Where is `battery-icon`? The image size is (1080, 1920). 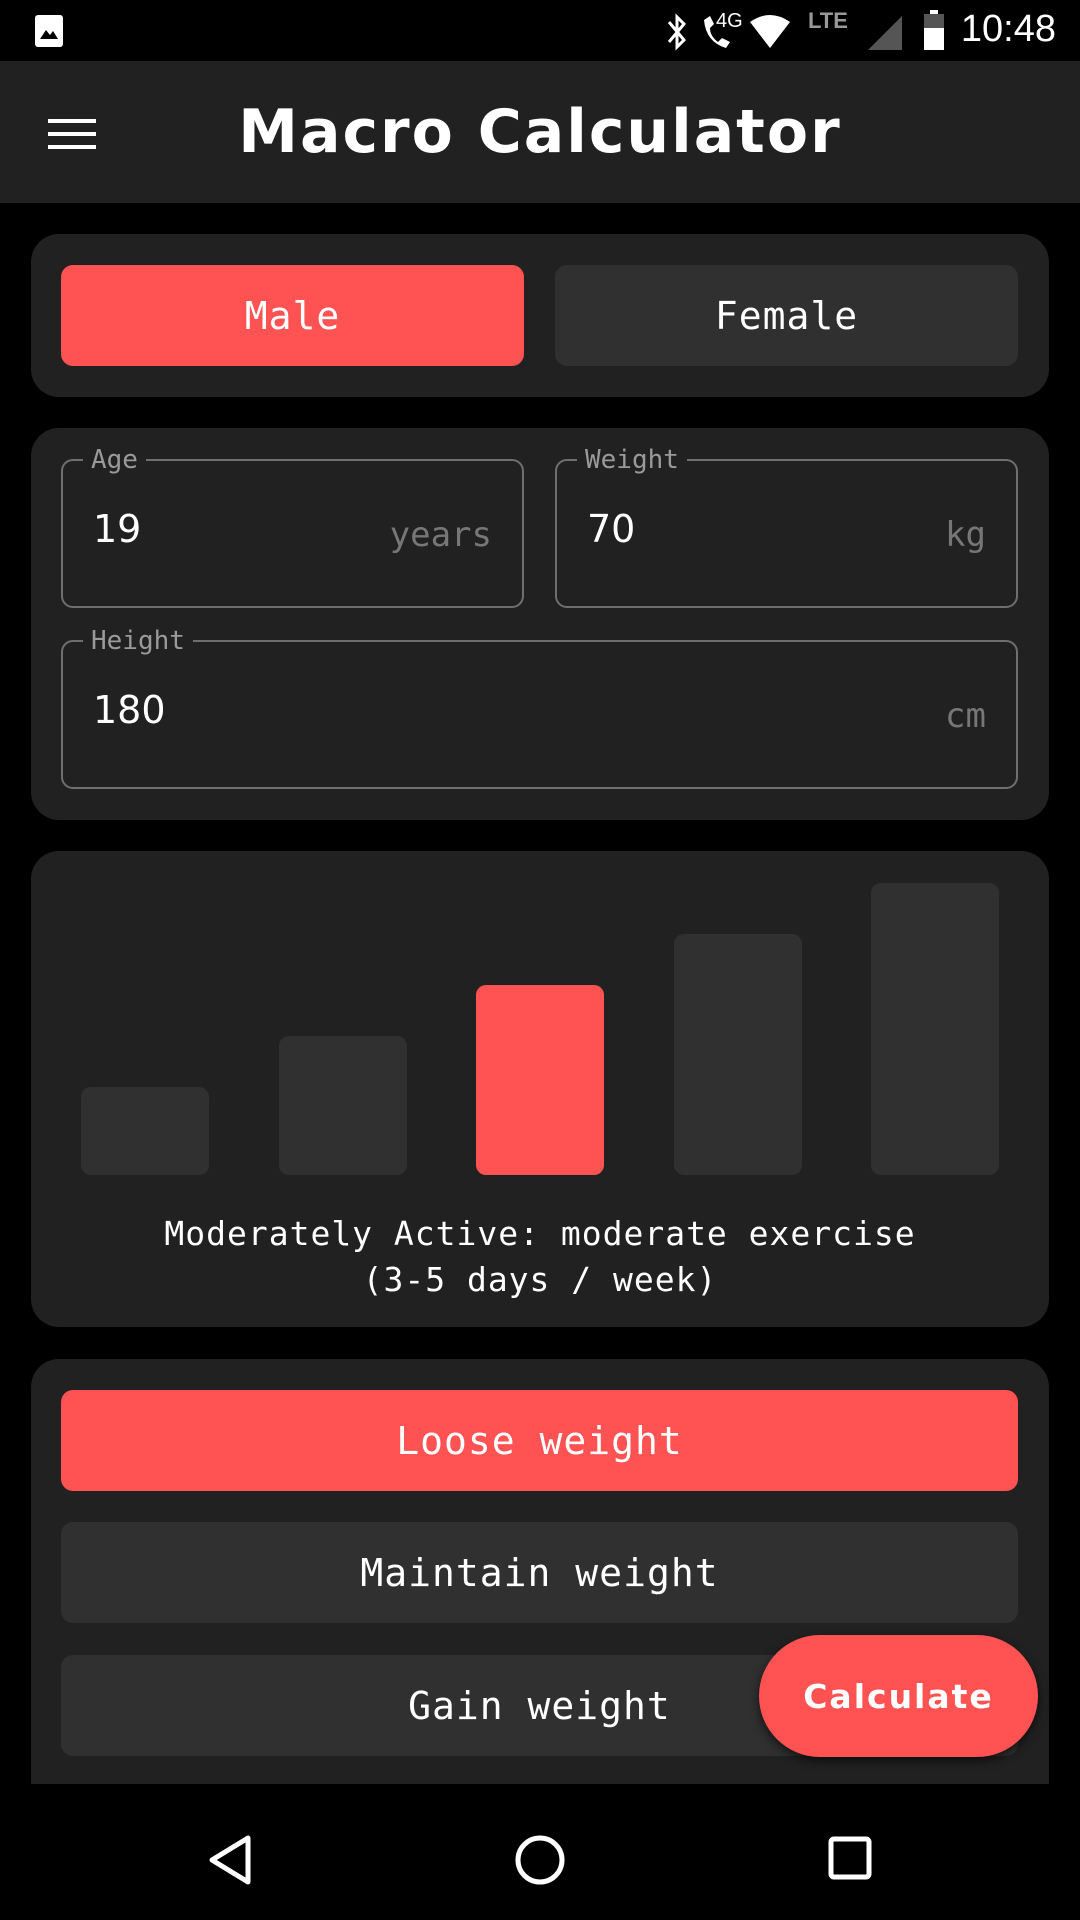 battery-icon is located at coordinates (934, 30).